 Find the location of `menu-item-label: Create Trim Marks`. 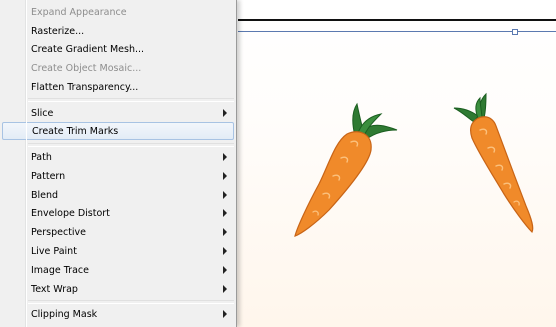

menu-item-label: Create Trim Marks is located at coordinates (75, 131).